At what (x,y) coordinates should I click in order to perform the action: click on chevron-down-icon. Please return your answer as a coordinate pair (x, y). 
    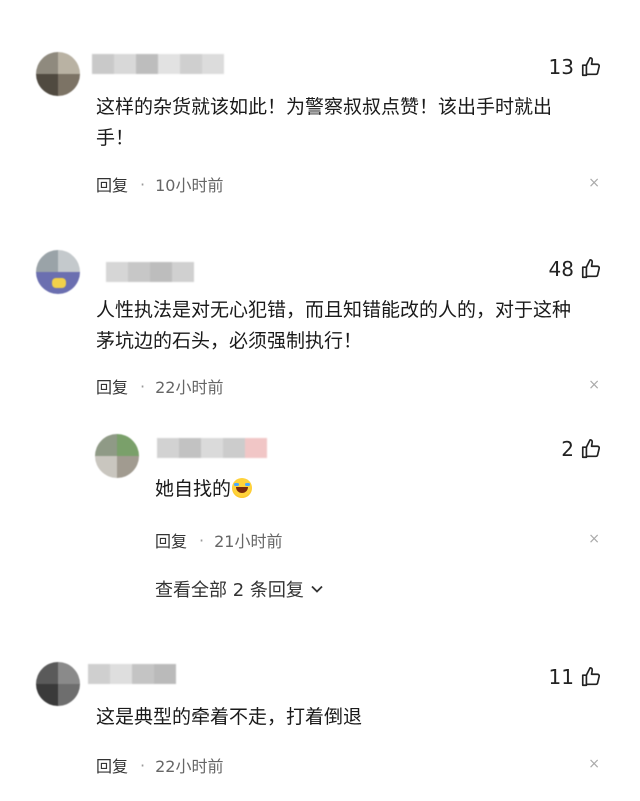
    Looking at the image, I should click on (317, 589).